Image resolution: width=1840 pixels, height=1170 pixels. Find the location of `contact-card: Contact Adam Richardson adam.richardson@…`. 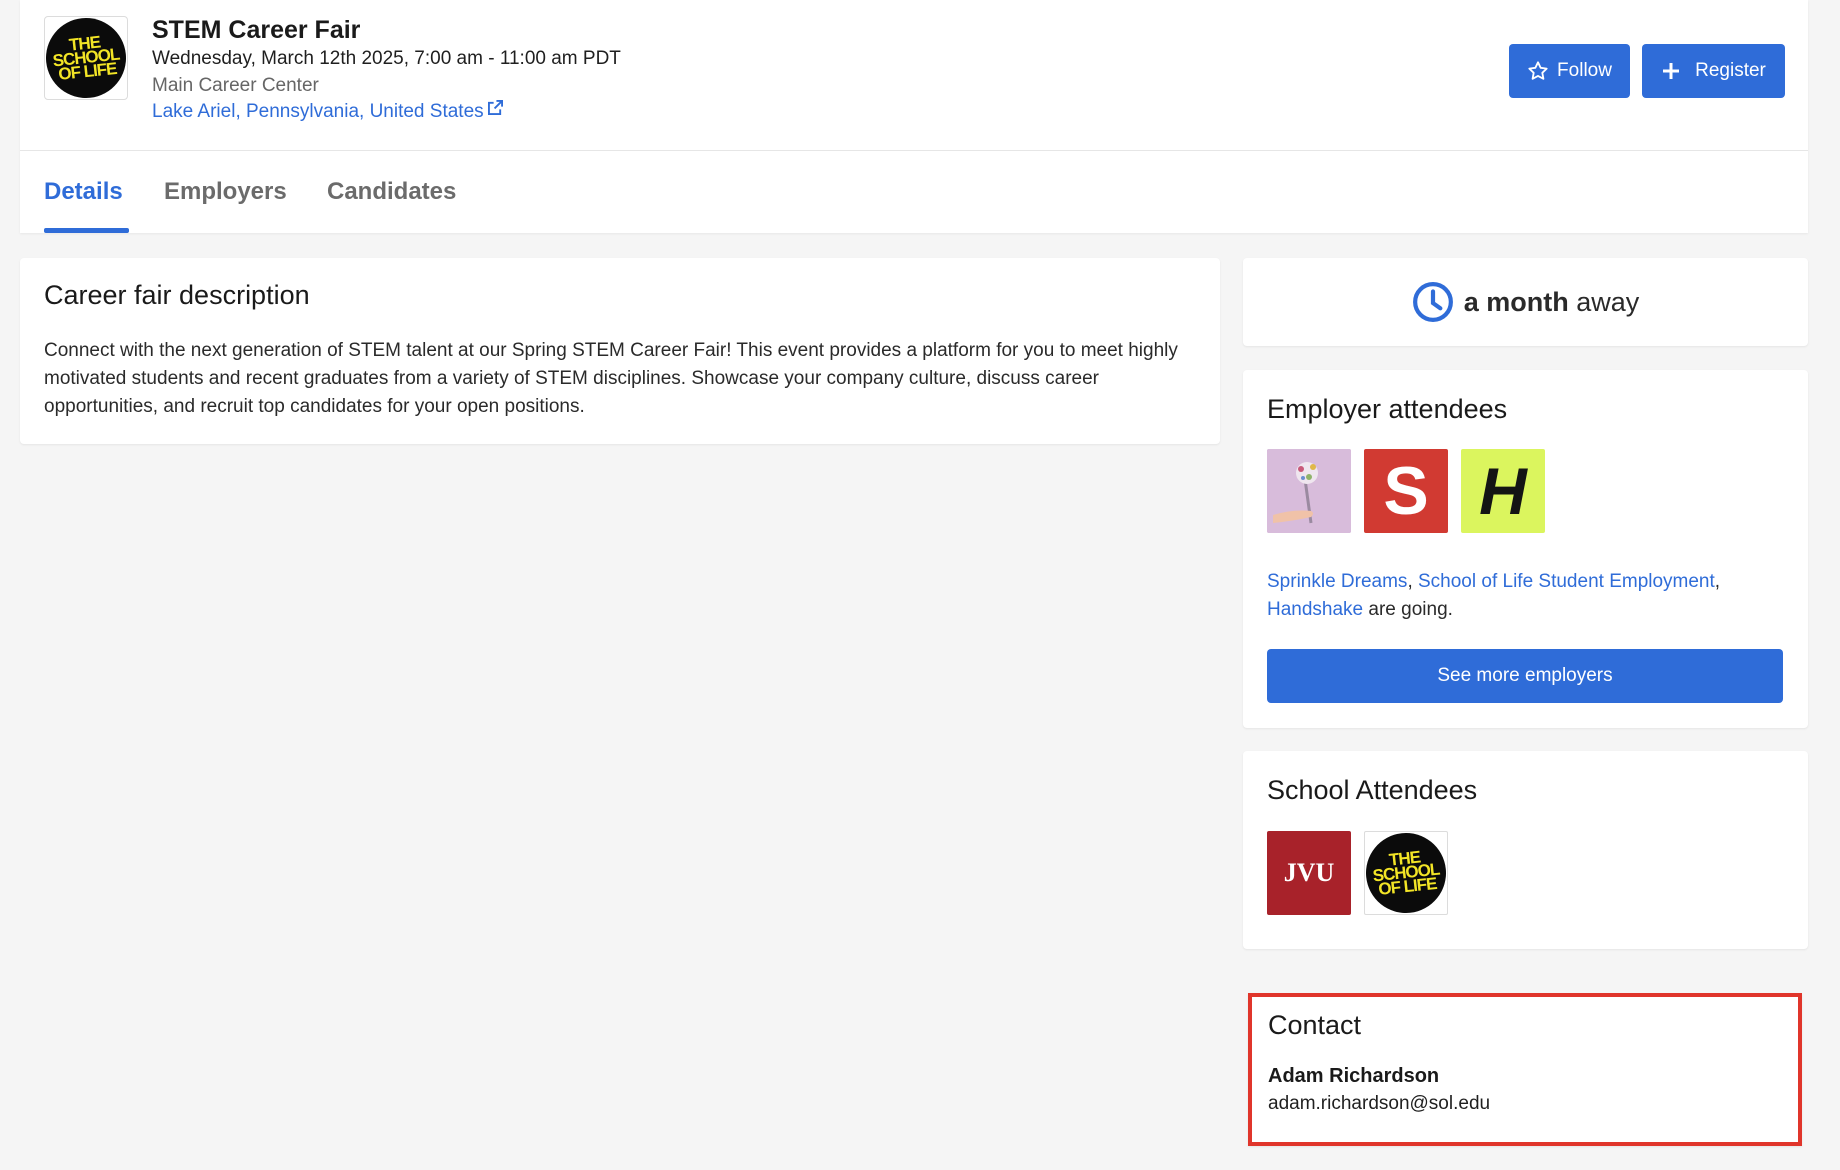

contact-card: Contact Adam Richardson adam.richardson@… is located at coordinates (1525, 1069).